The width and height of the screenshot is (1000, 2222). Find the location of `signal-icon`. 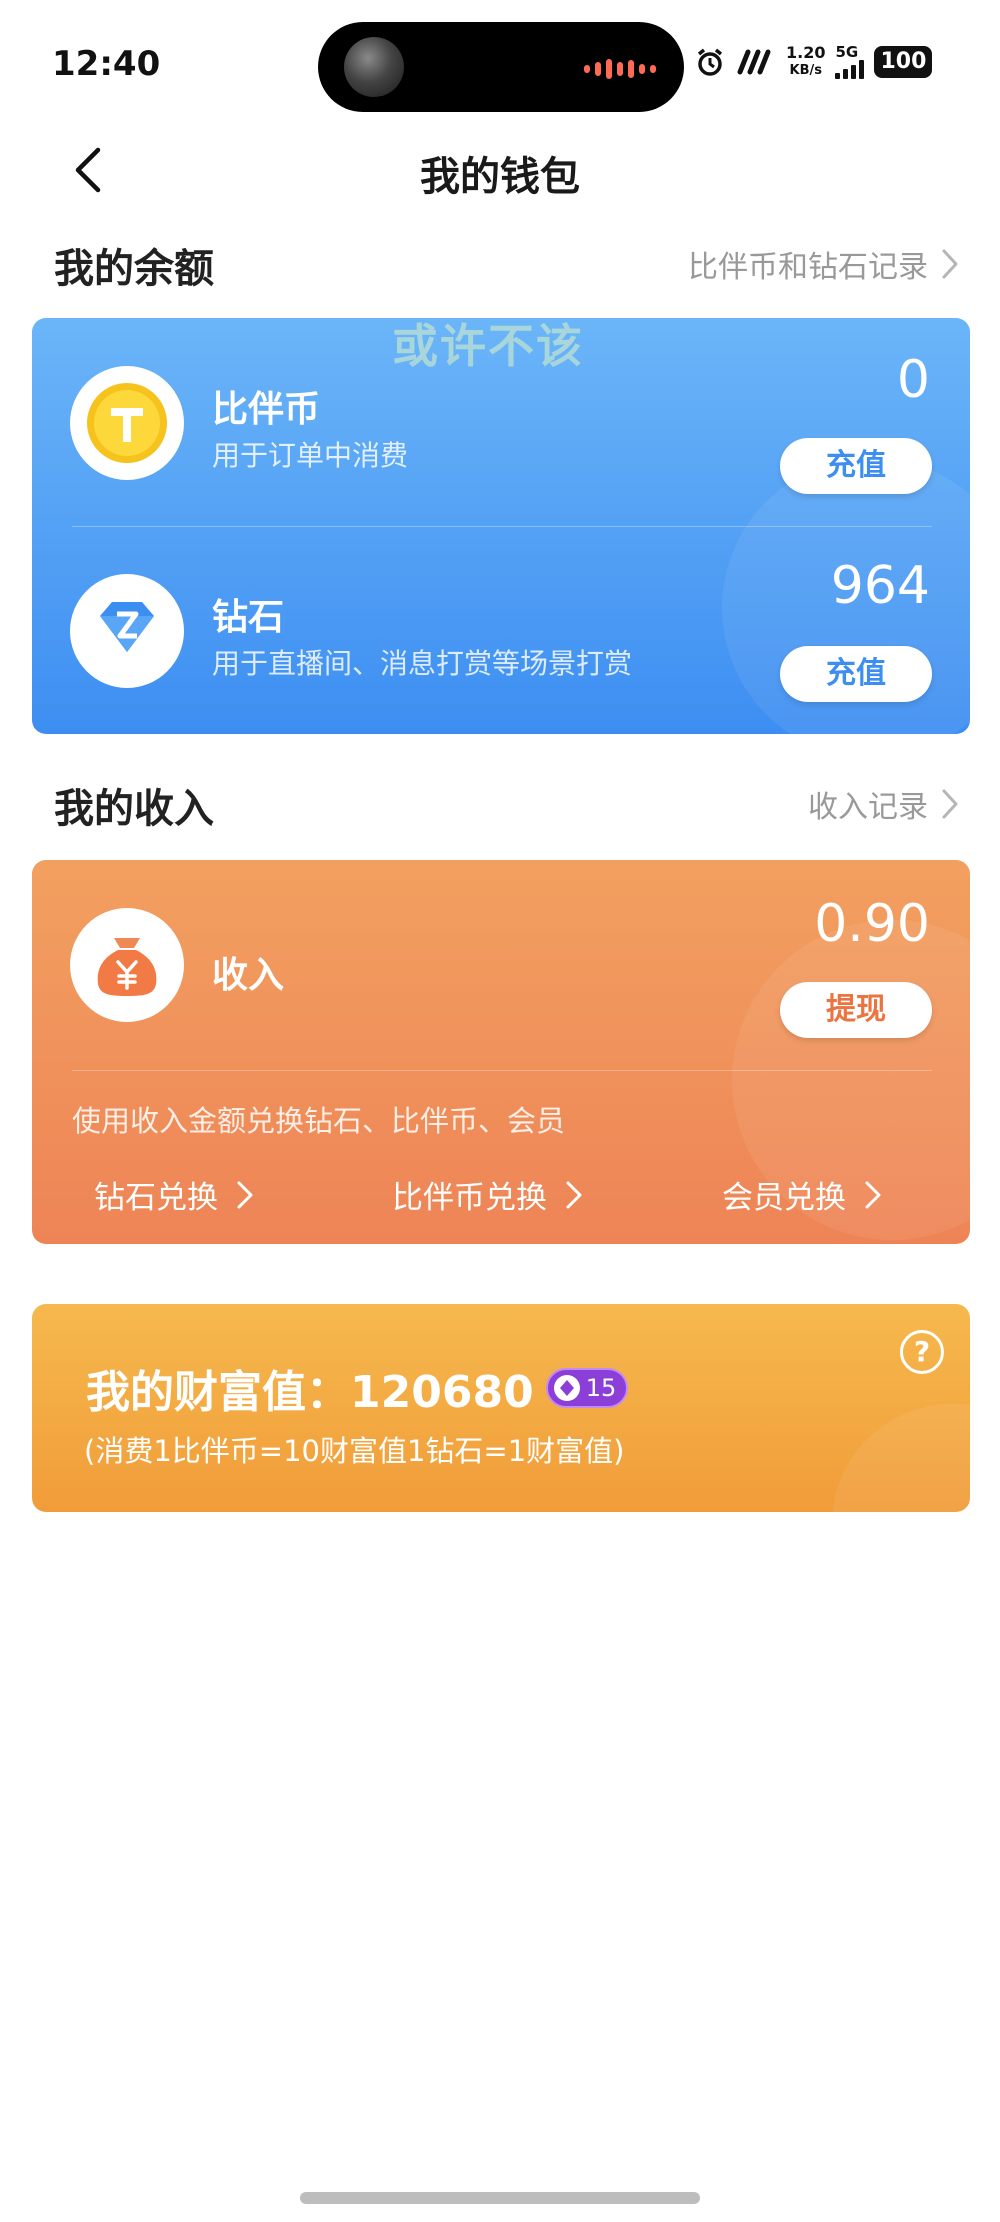

signal-icon is located at coordinates (850, 69).